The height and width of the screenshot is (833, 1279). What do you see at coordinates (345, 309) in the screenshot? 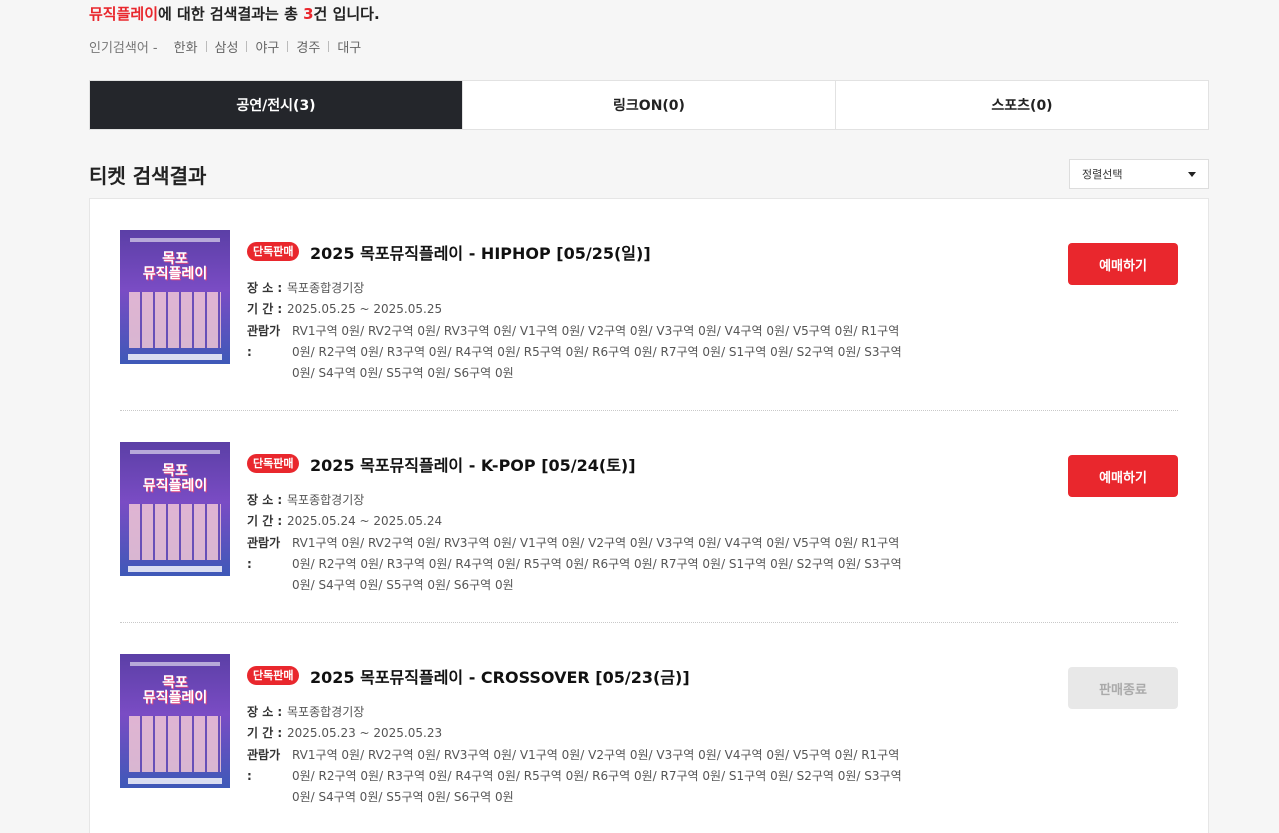
I see `event-period: 기 간 :2025.05.25 ~ 2025.05.25` at bounding box center [345, 309].